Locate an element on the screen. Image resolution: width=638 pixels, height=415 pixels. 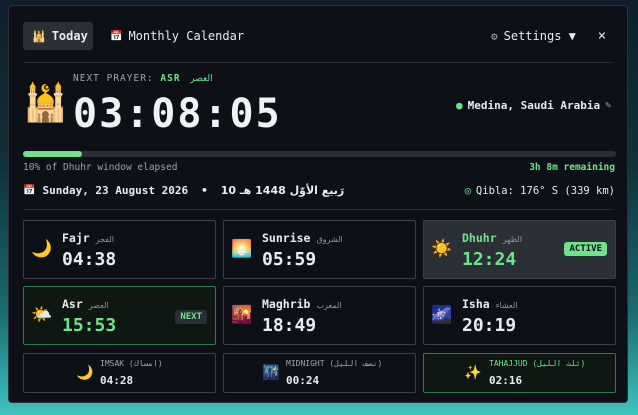
qibla-info: ◎ Qibla: 176° S (339 km) is located at coordinates (539, 191).